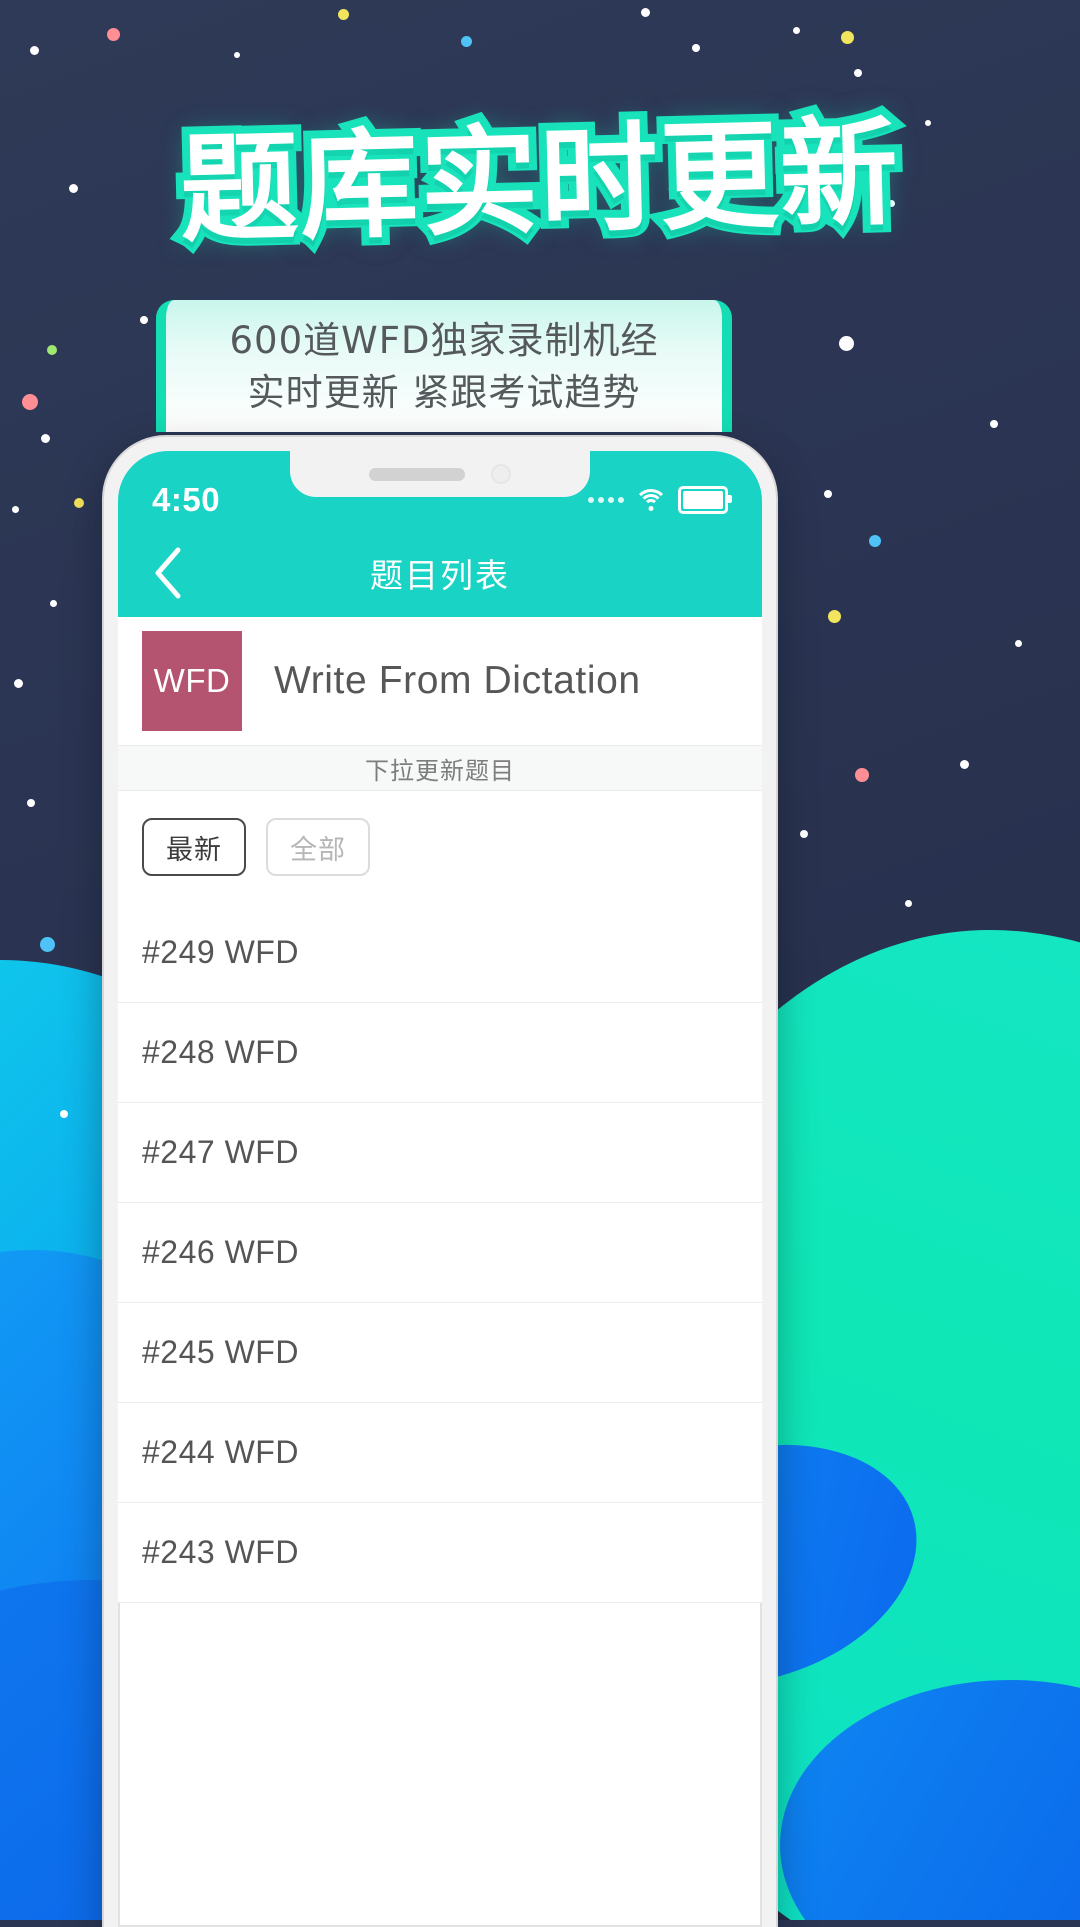 This screenshot has height=1927, width=1080. I want to click on list-item: #247 WFD, so click(440, 1153).